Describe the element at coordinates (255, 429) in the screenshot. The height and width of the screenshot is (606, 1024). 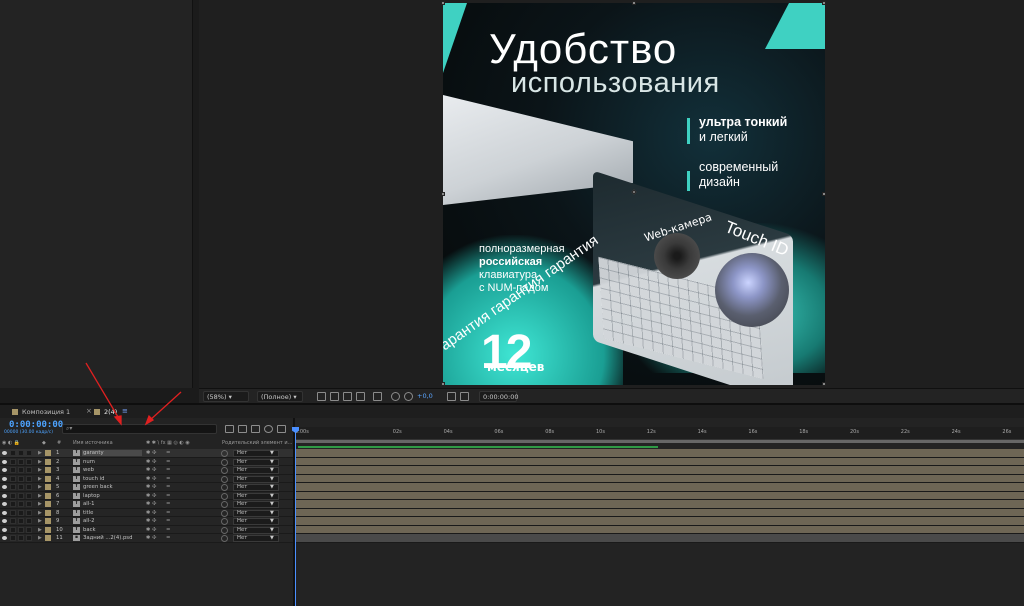
I see `shy-icon` at that location.